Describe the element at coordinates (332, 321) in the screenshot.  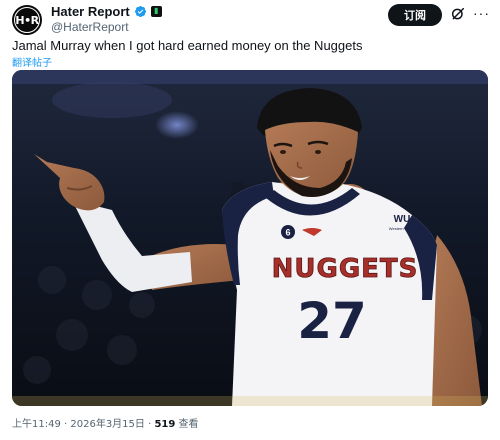
I see `jersey-number: 27` at that location.